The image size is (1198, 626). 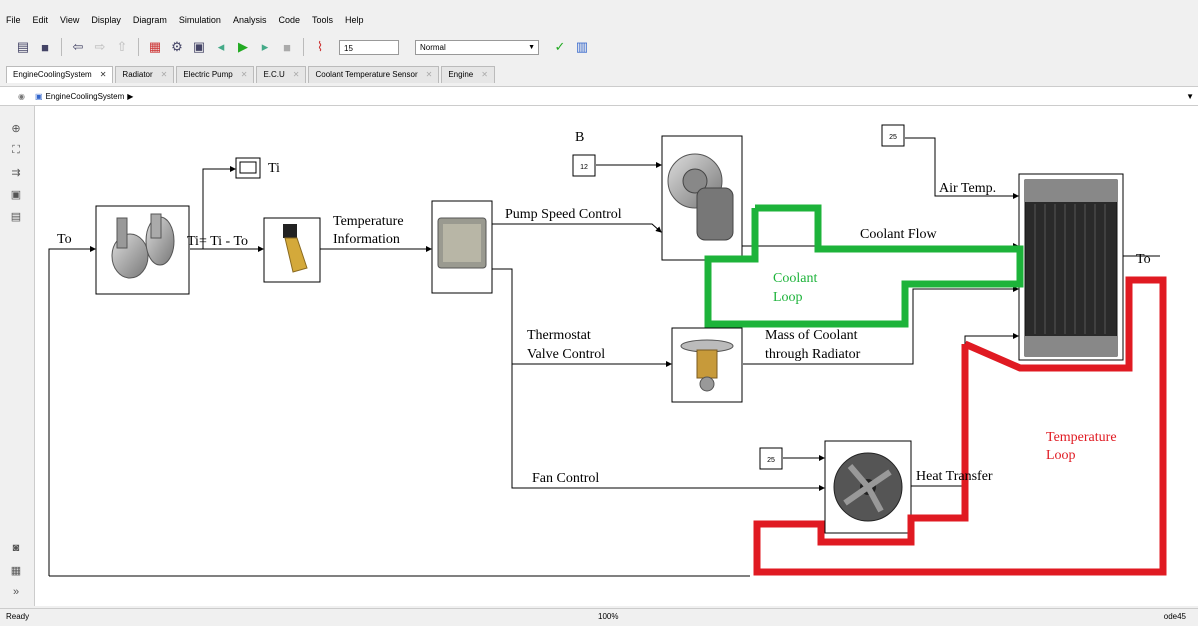 What do you see at coordinates (130, 96) in the screenshot?
I see `breadcrumb-arrow-icon: ▶` at bounding box center [130, 96].